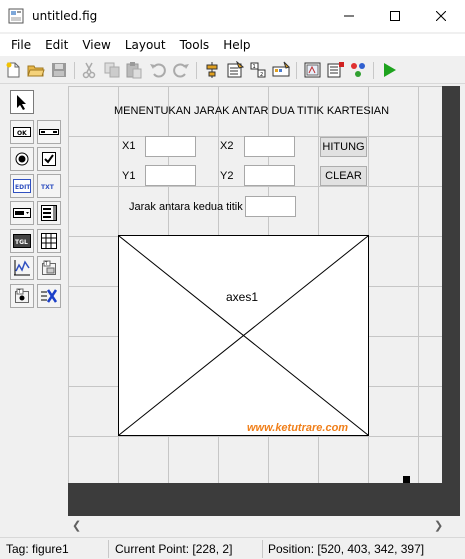 The height and width of the screenshot is (559, 465). Describe the element at coordinates (349, 16) in the screenshot. I see `minimize-button` at that location.